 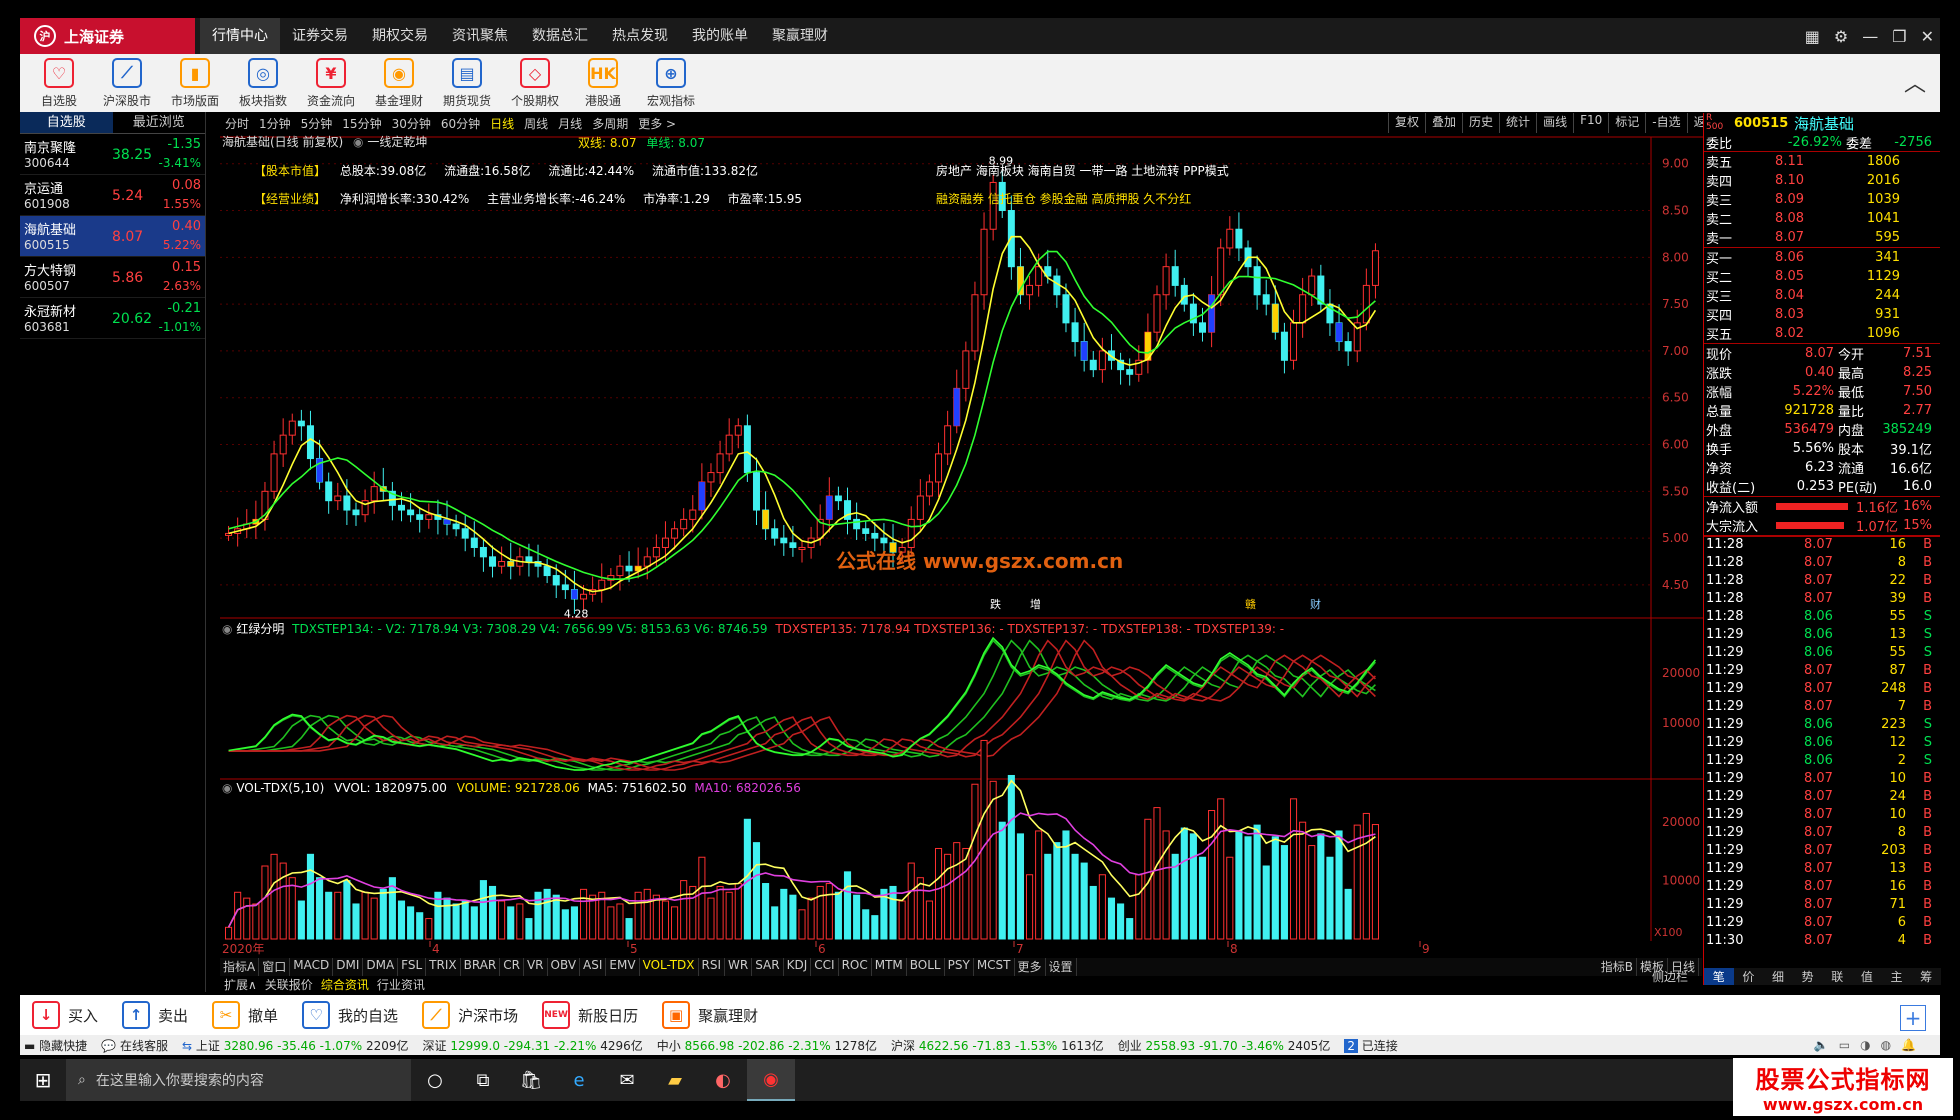 What do you see at coordinates (263, 84) in the screenshot?
I see `toolbar-button: ◎ 板块指数` at bounding box center [263, 84].